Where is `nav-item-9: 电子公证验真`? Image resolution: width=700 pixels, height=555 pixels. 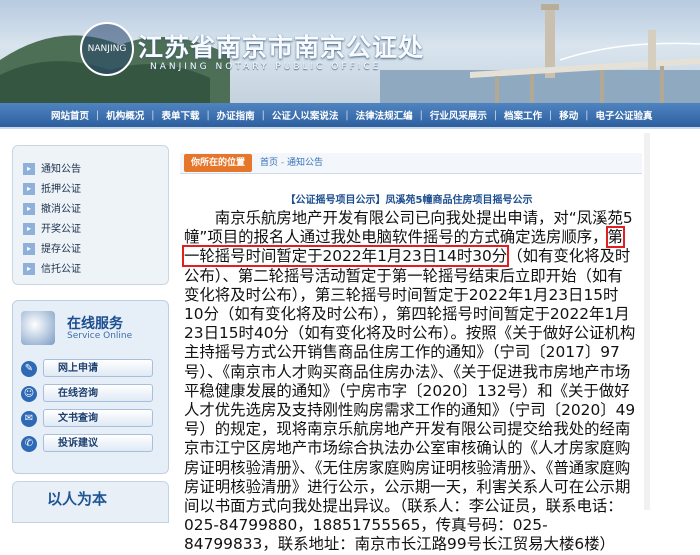 nav-item-9: 电子公证验真 is located at coordinates (623, 115).